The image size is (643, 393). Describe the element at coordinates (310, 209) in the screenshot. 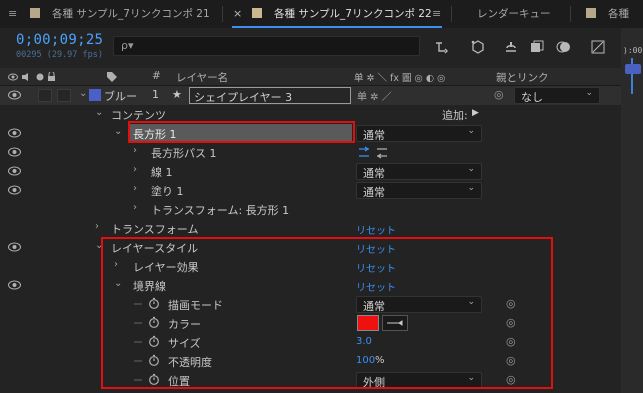

I see `property-transform-rect: › トランスフォーム: 長方形 1` at that location.